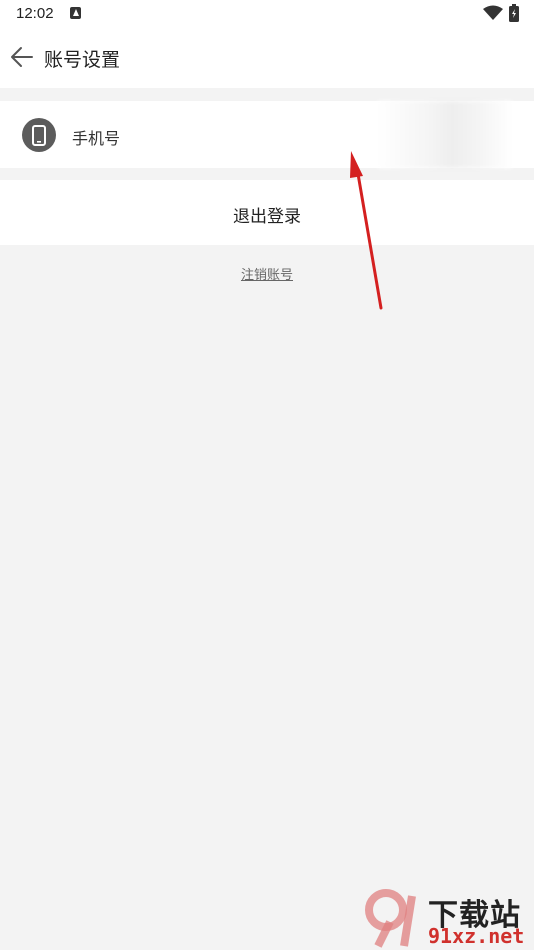 The height and width of the screenshot is (950, 534). I want to click on watermark-logo-icon, so click(390, 918).